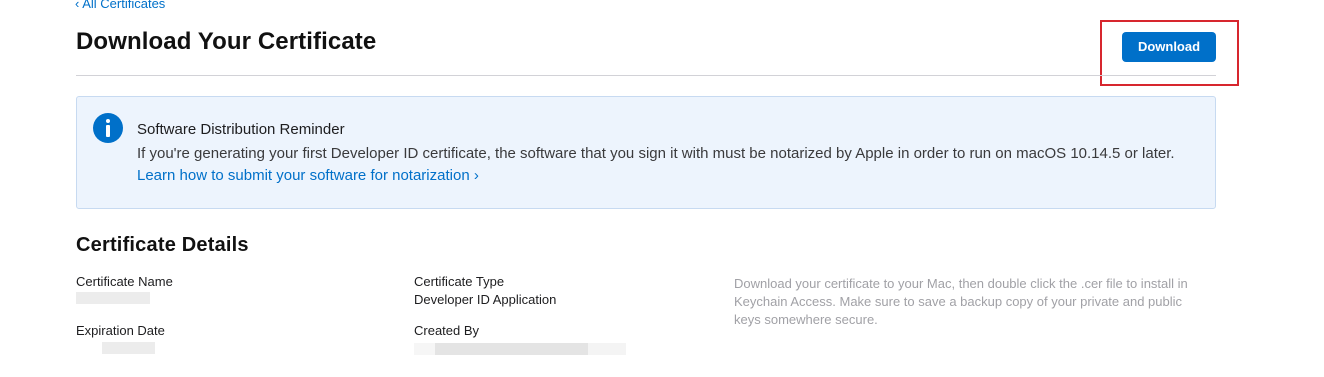  I want to click on all-certificates-link: ‹ All Certificates, so click(120, 6).